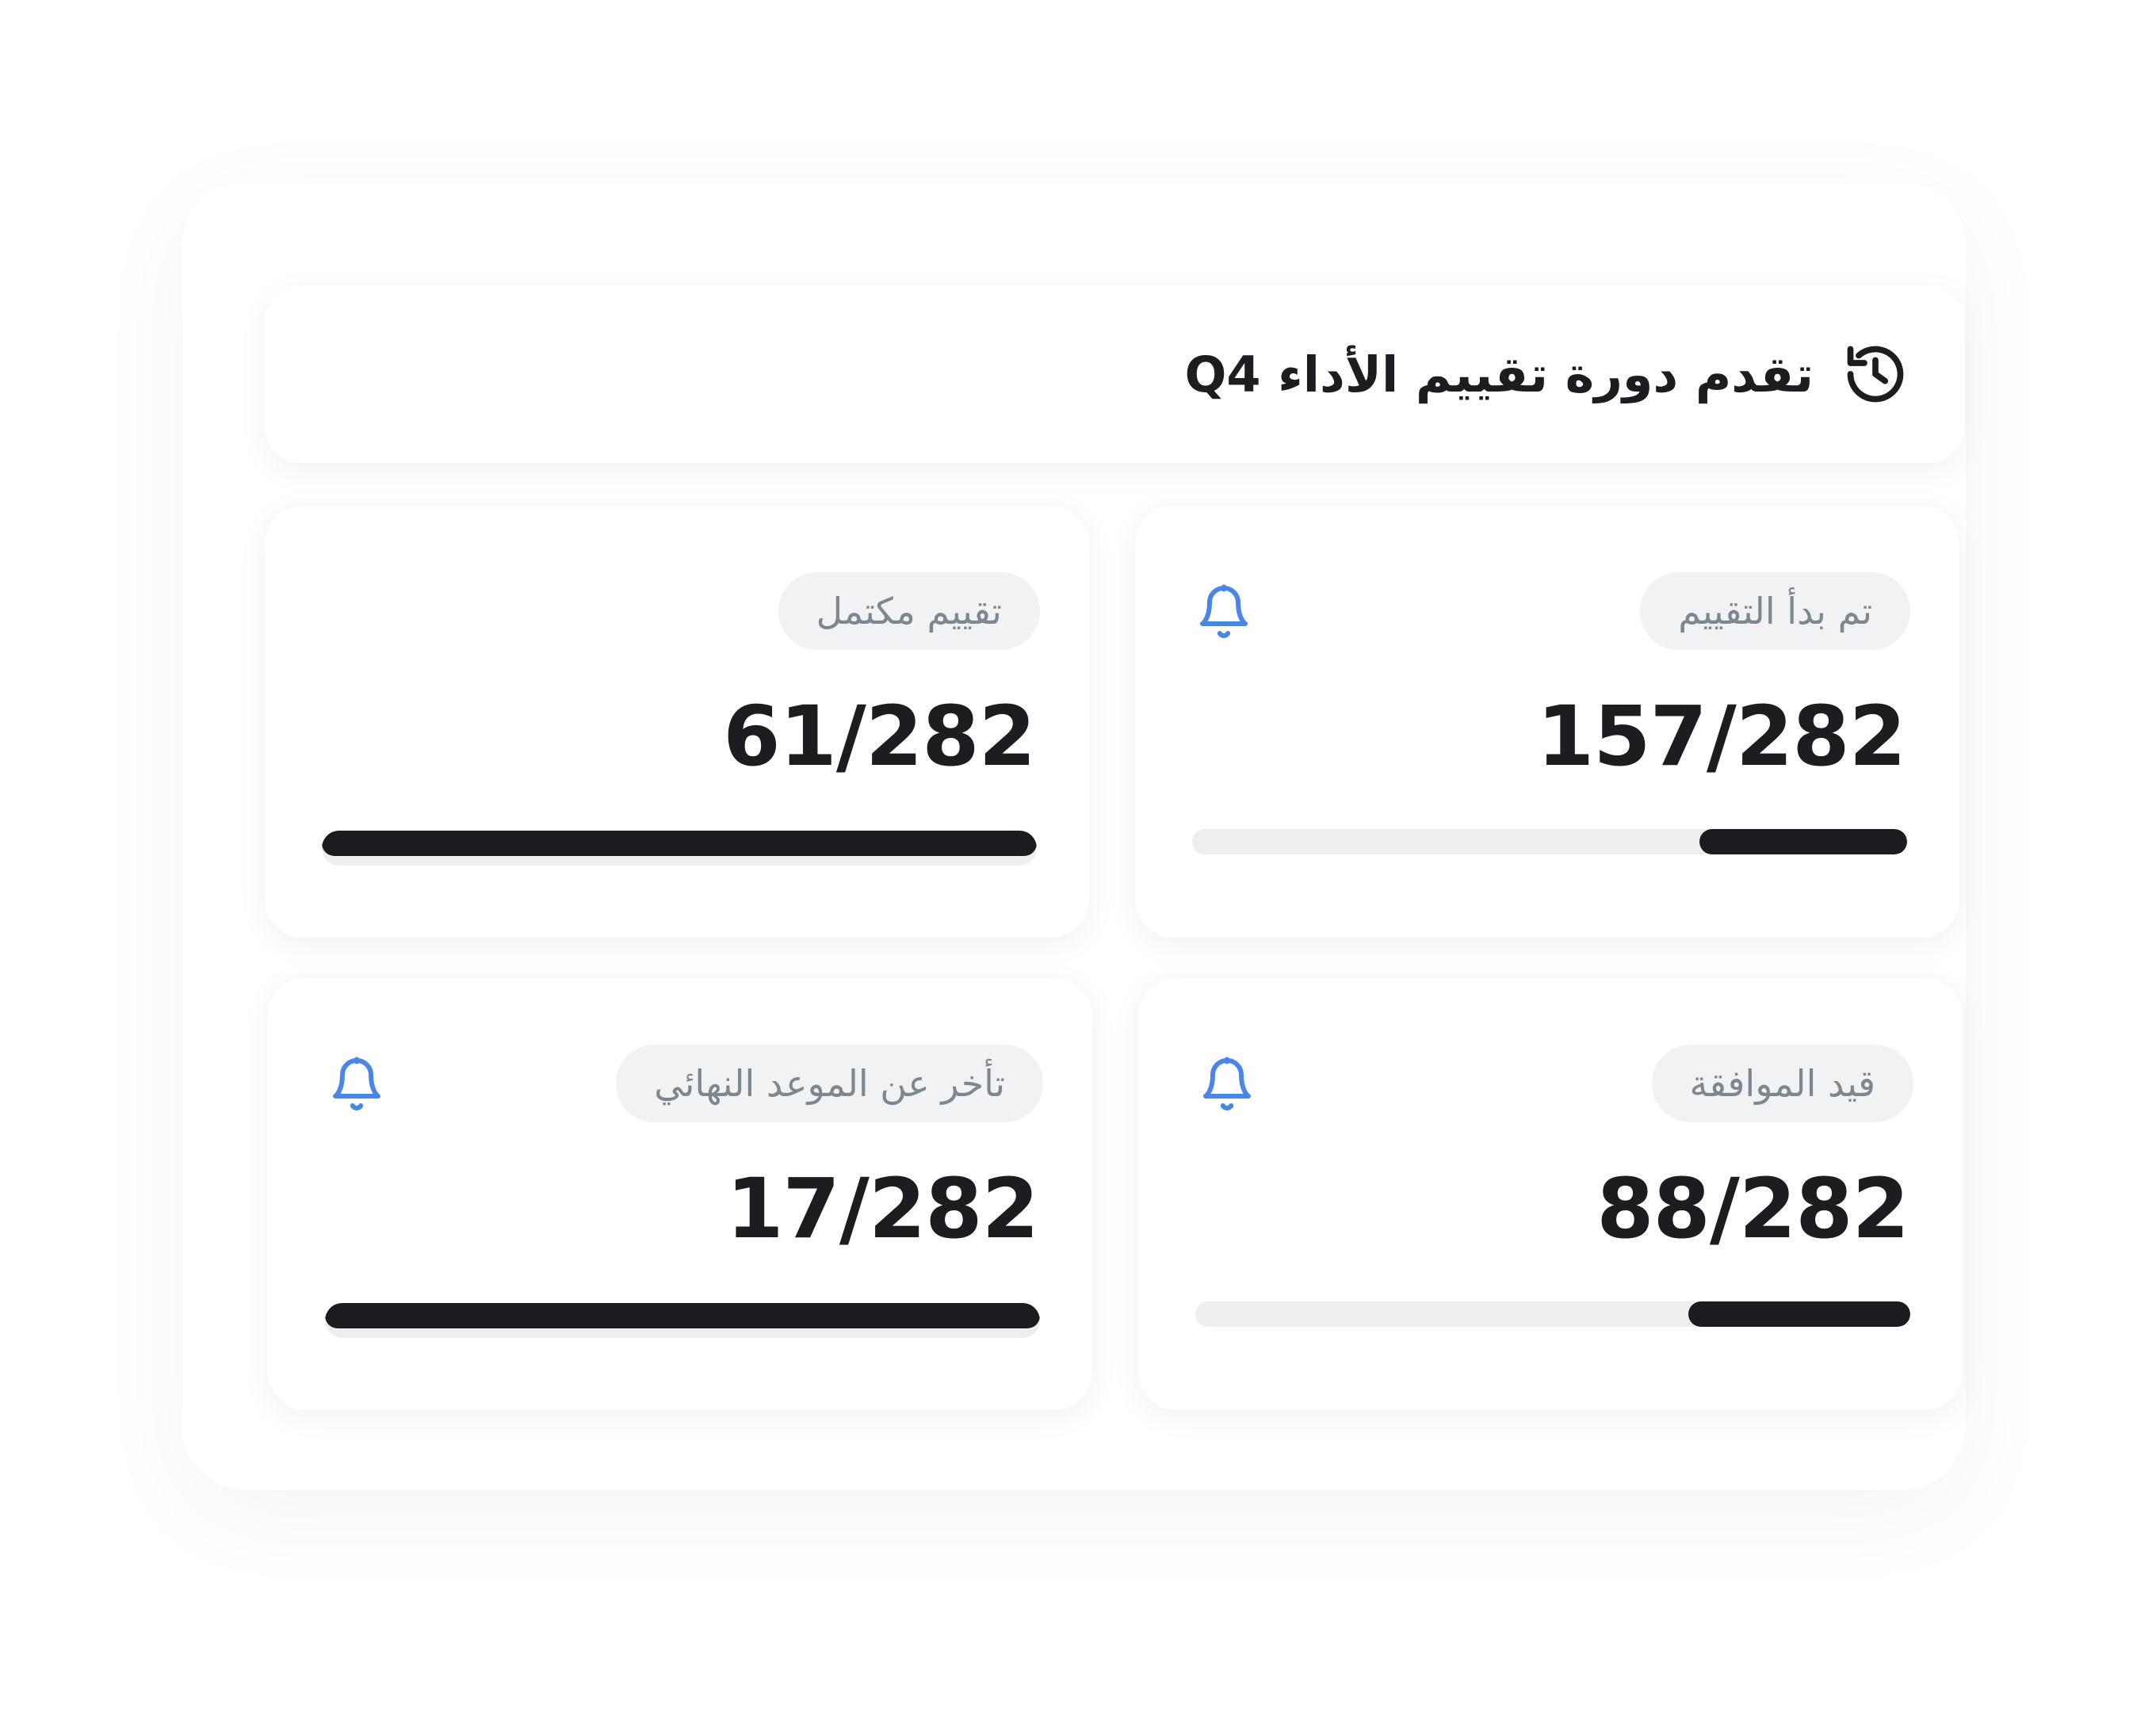 The width and height of the screenshot is (2156, 1712). Describe the element at coordinates (1114, 374) in the screenshot. I see `cycle-progress-header: تقدم دورة تقييم الأداء Q4` at that location.